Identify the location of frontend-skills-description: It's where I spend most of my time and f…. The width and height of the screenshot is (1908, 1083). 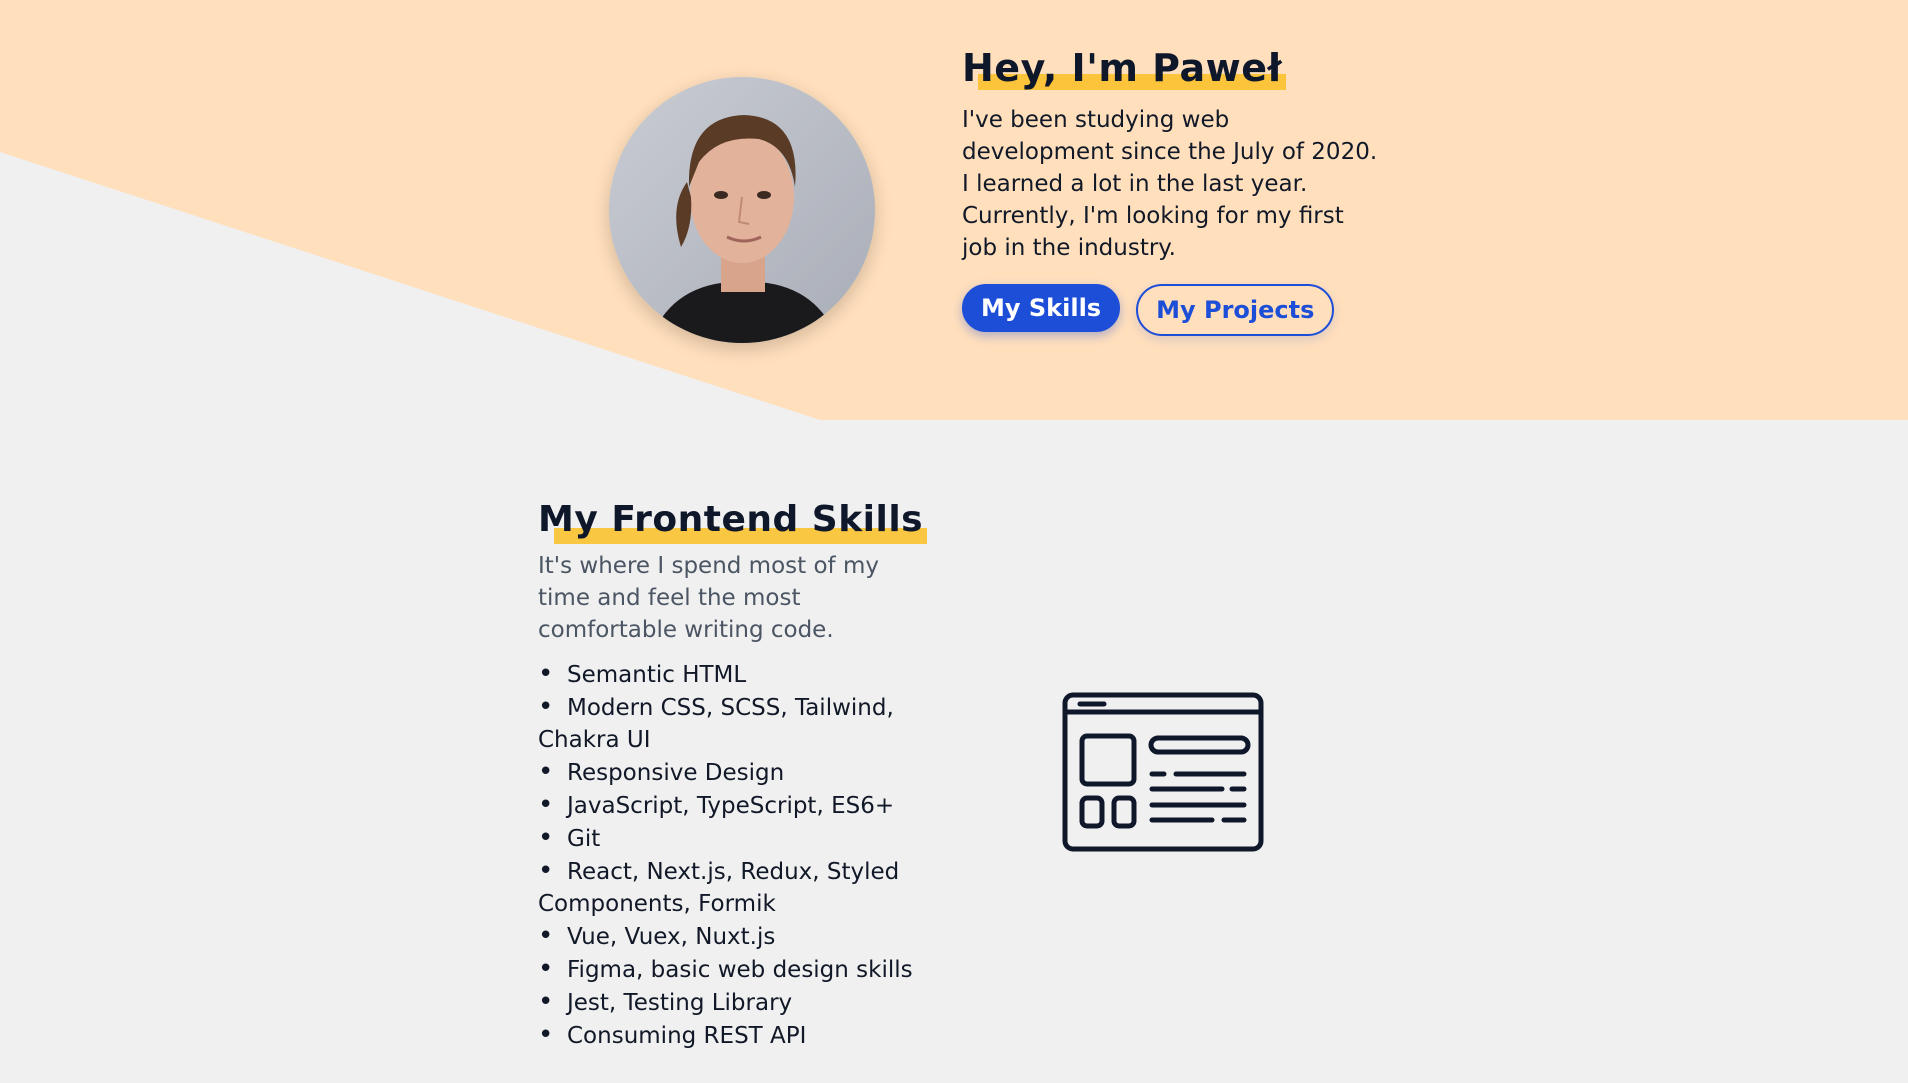
(708, 598).